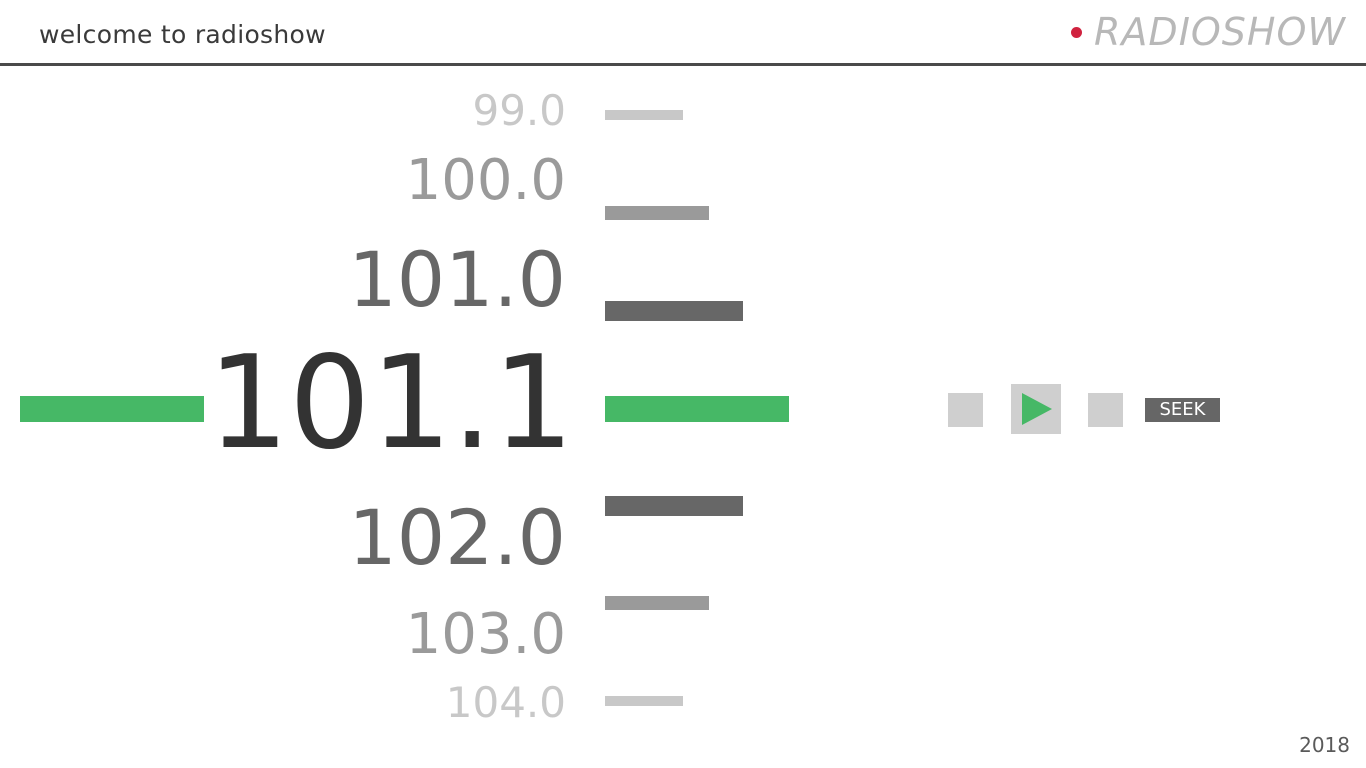 This screenshot has height=768, width=1366. I want to click on station-frequency: 103.0, so click(486, 635).